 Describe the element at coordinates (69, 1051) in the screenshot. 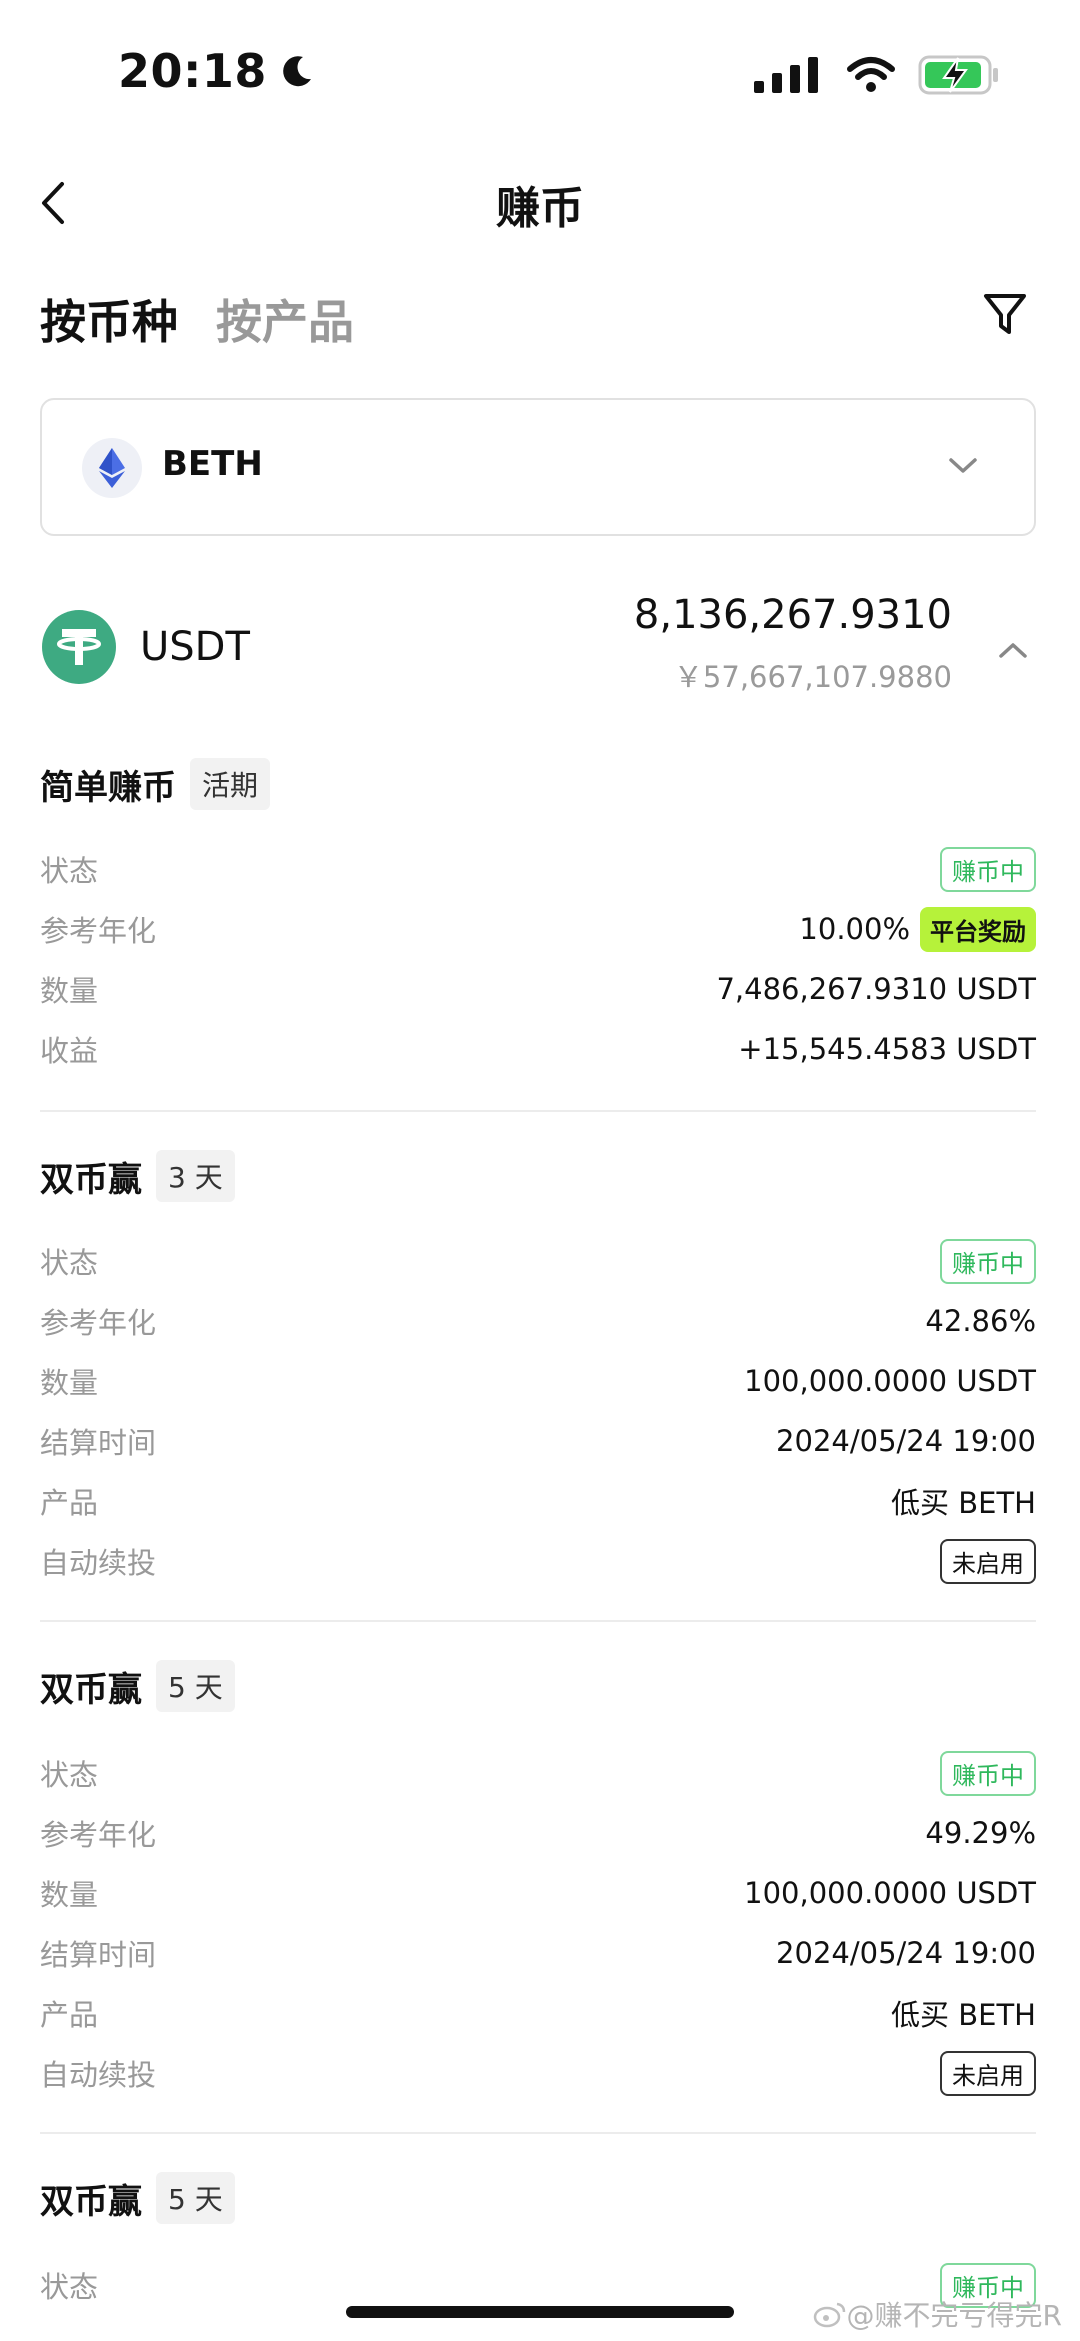

I see `row-label: 收益` at that location.